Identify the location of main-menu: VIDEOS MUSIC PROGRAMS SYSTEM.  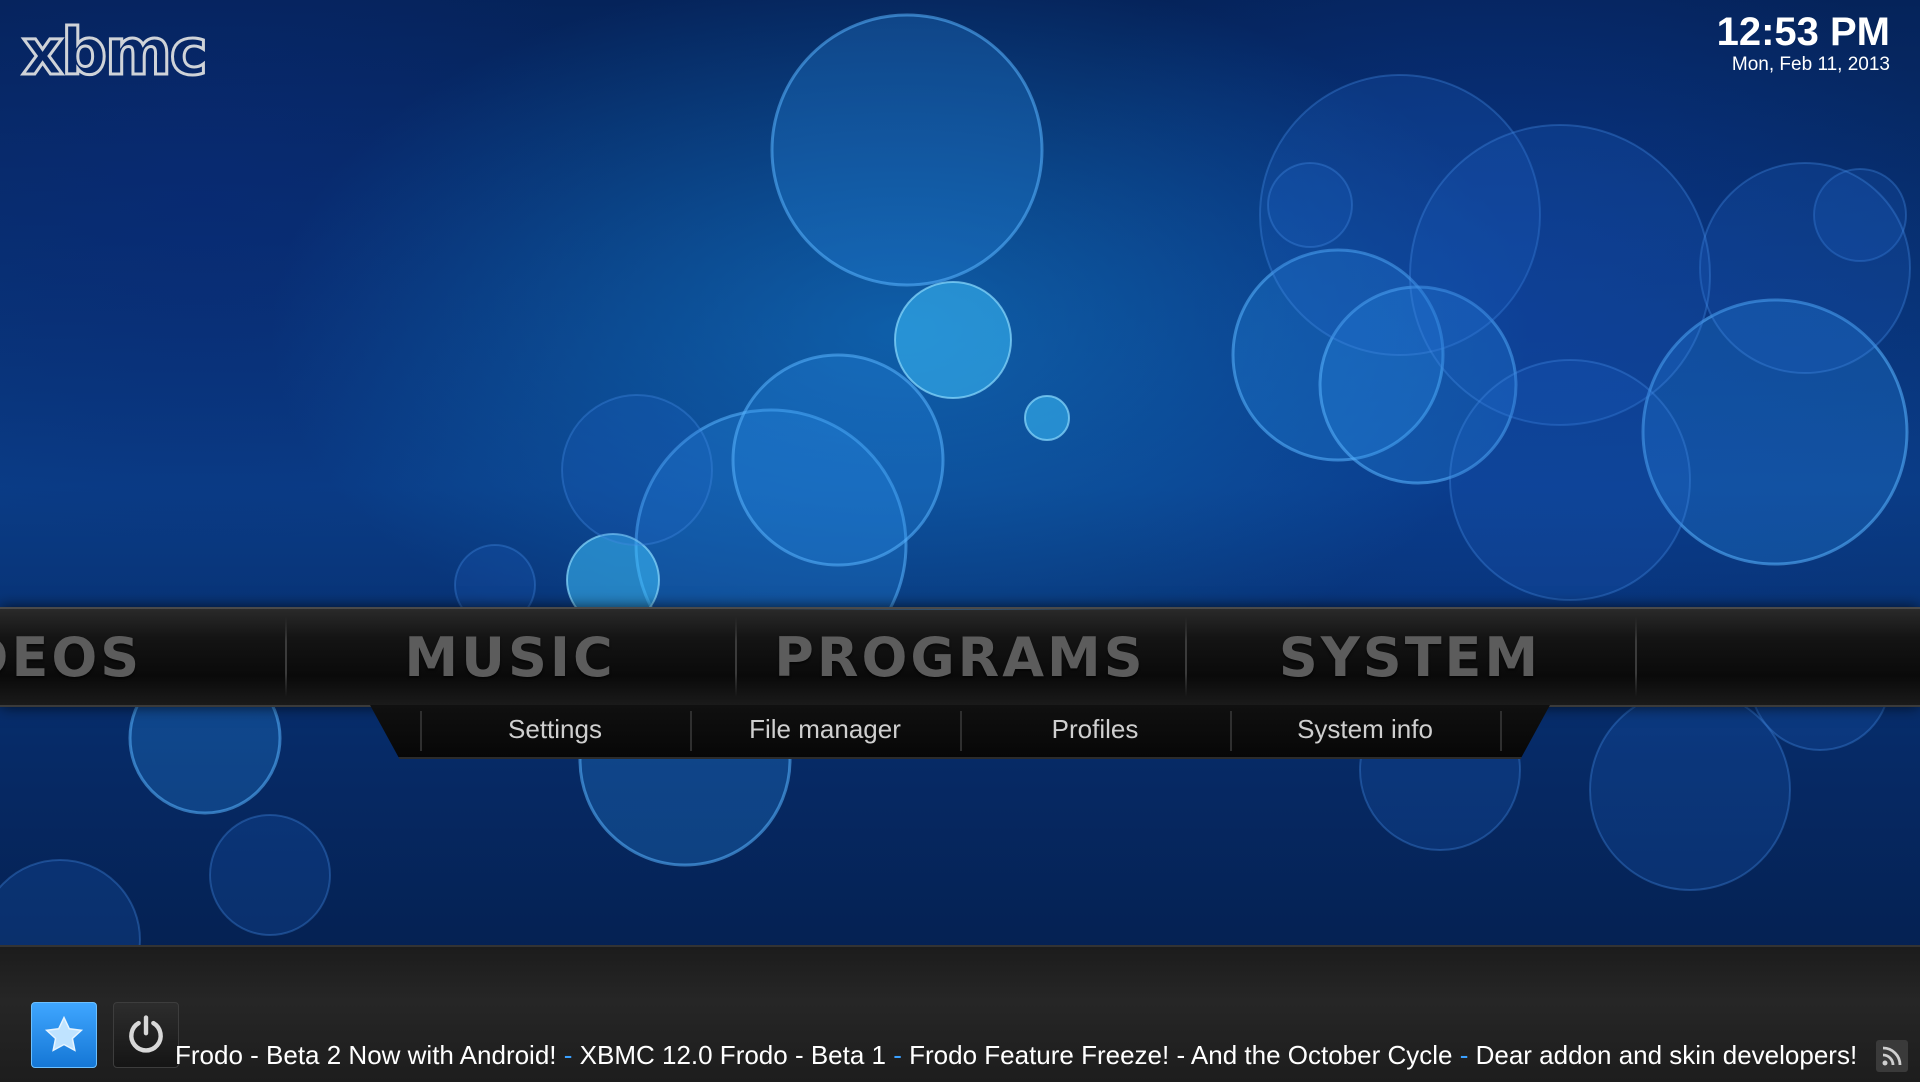
(960, 657).